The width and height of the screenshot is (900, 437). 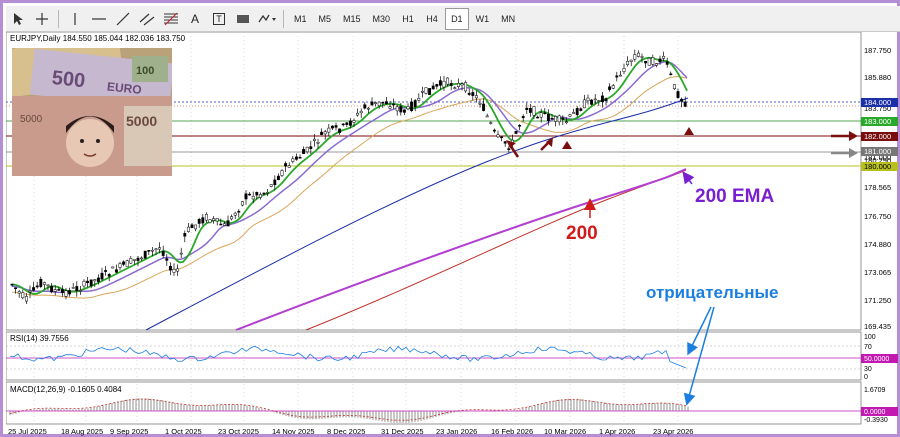 I want to click on price-label: 174.880, so click(x=877, y=244).